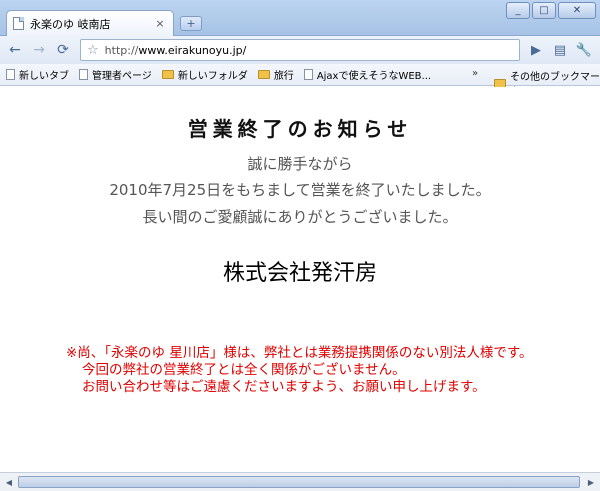 The image size is (600, 491). Describe the element at coordinates (283, 76) in the screenshot. I see `bookmark-label: 旅行` at that location.